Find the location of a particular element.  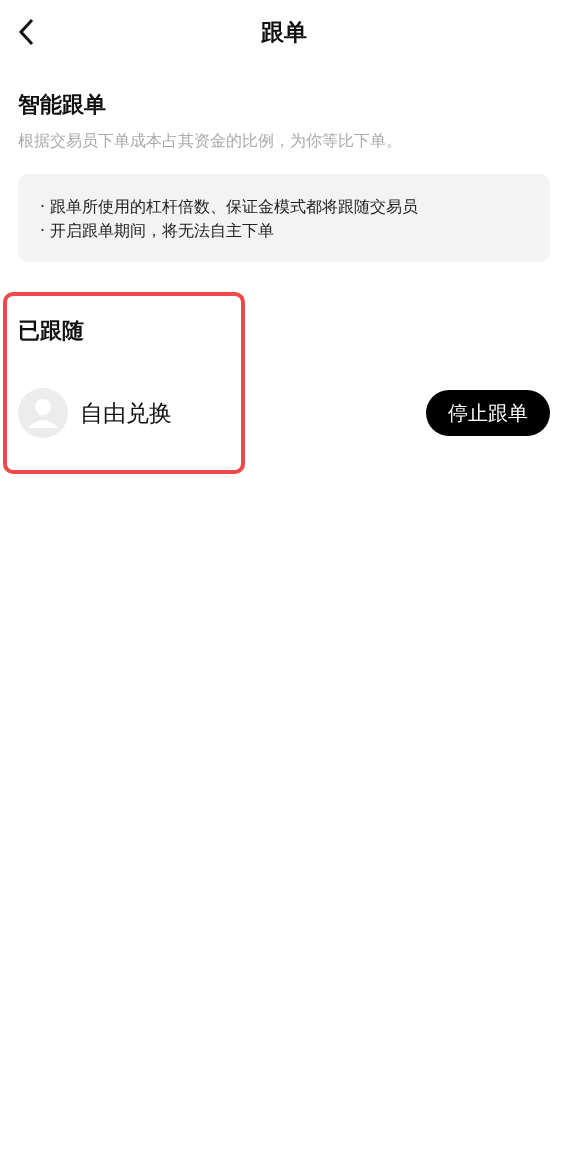

notice-text: · 跟单所使用的杠杆倍数、保证金模式都将跟随交易员 is located at coordinates (230, 207).